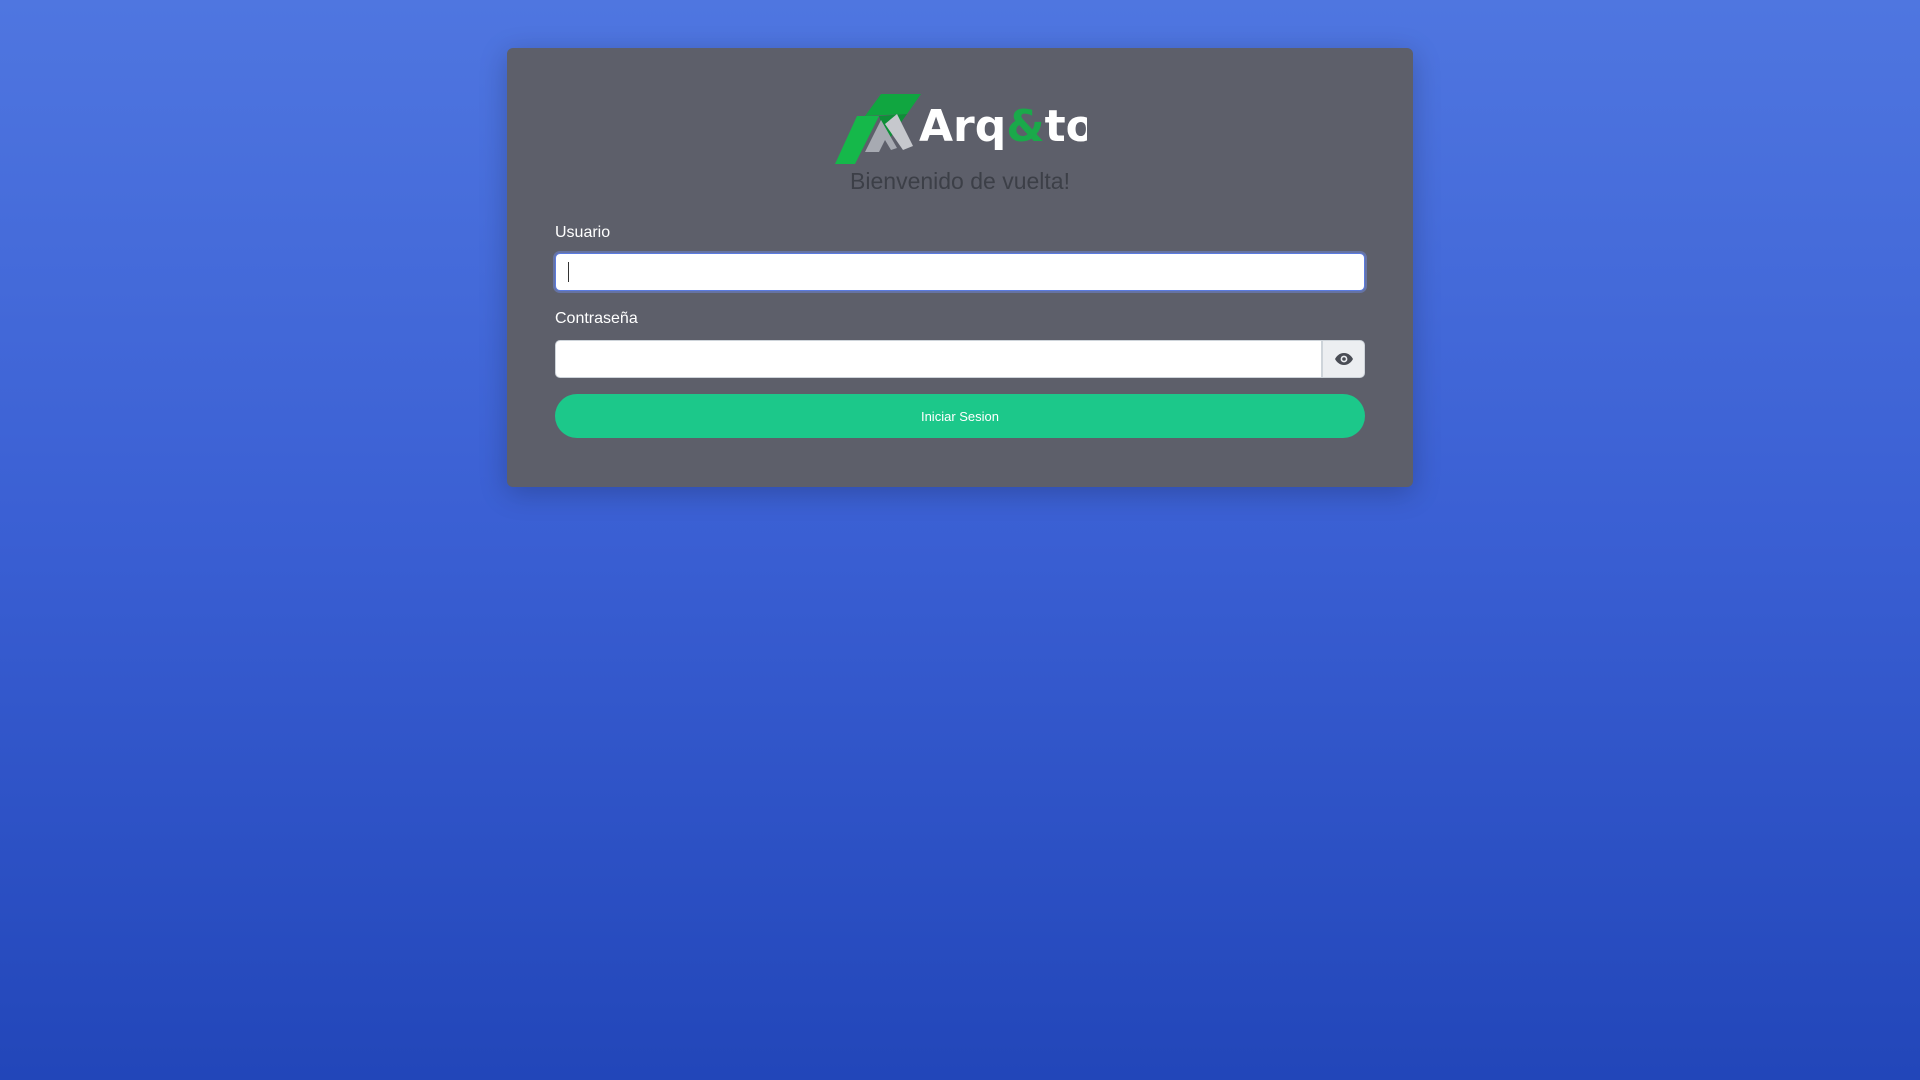 This screenshot has width=1920, height=1080. Describe the element at coordinates (596, 318) in the screenshot. I see `password-label: Contraseña` at that location.